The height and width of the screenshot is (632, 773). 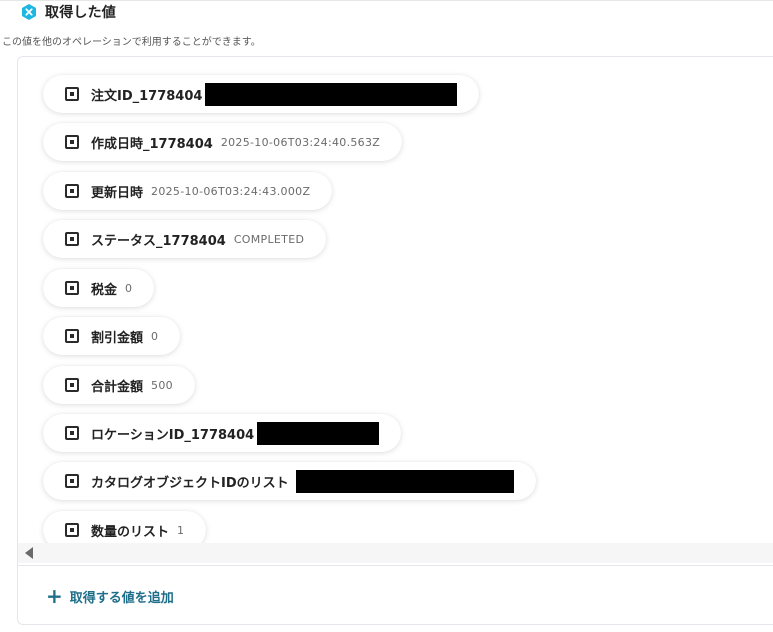 I want to click on panel-divider, so click(x=395, y=565).